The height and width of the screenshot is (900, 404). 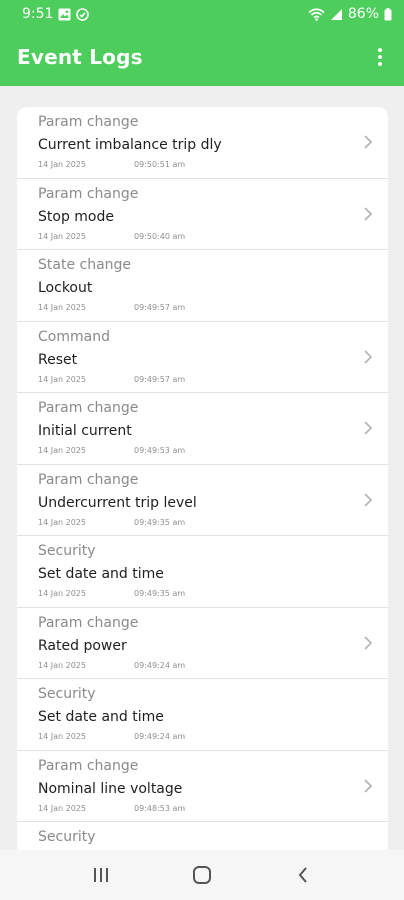 I want to click on event-title: Rated power, so click(x=82, y=645).